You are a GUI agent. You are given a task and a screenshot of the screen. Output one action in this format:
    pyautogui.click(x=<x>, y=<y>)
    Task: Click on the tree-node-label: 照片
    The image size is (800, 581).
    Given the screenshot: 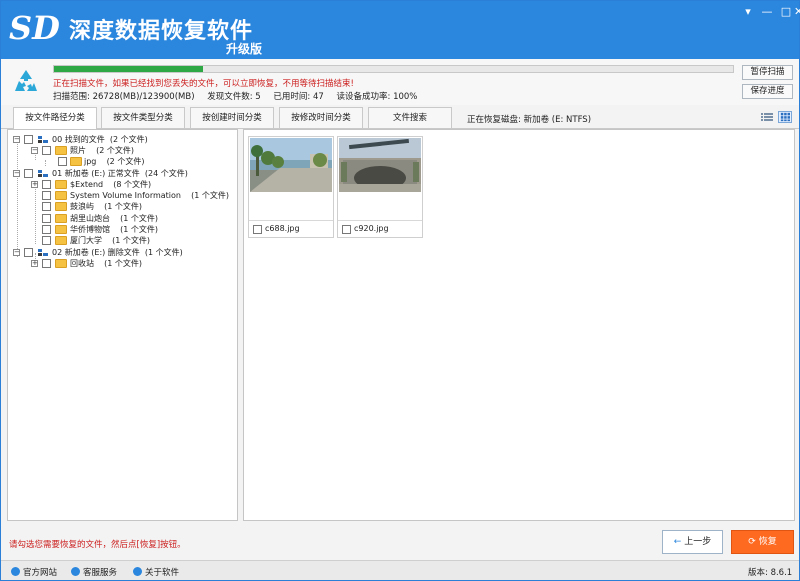 What is the action you would take?
    pyautogui.click(x=78, y=150)
    